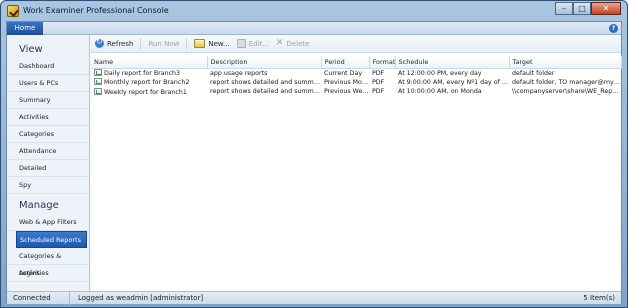 This screenshot has height=308, width=628. I want to click on cell-name: Weekly report for Branch1, so click(149, 92).